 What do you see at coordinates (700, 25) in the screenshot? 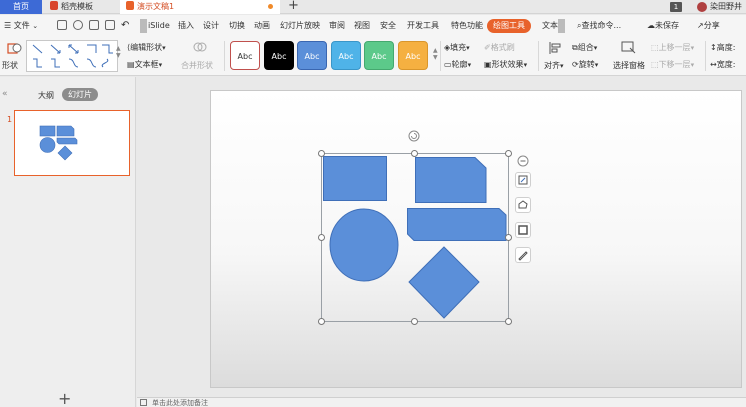
I see `share-icon: ↗` at bounding box center [700, 25].